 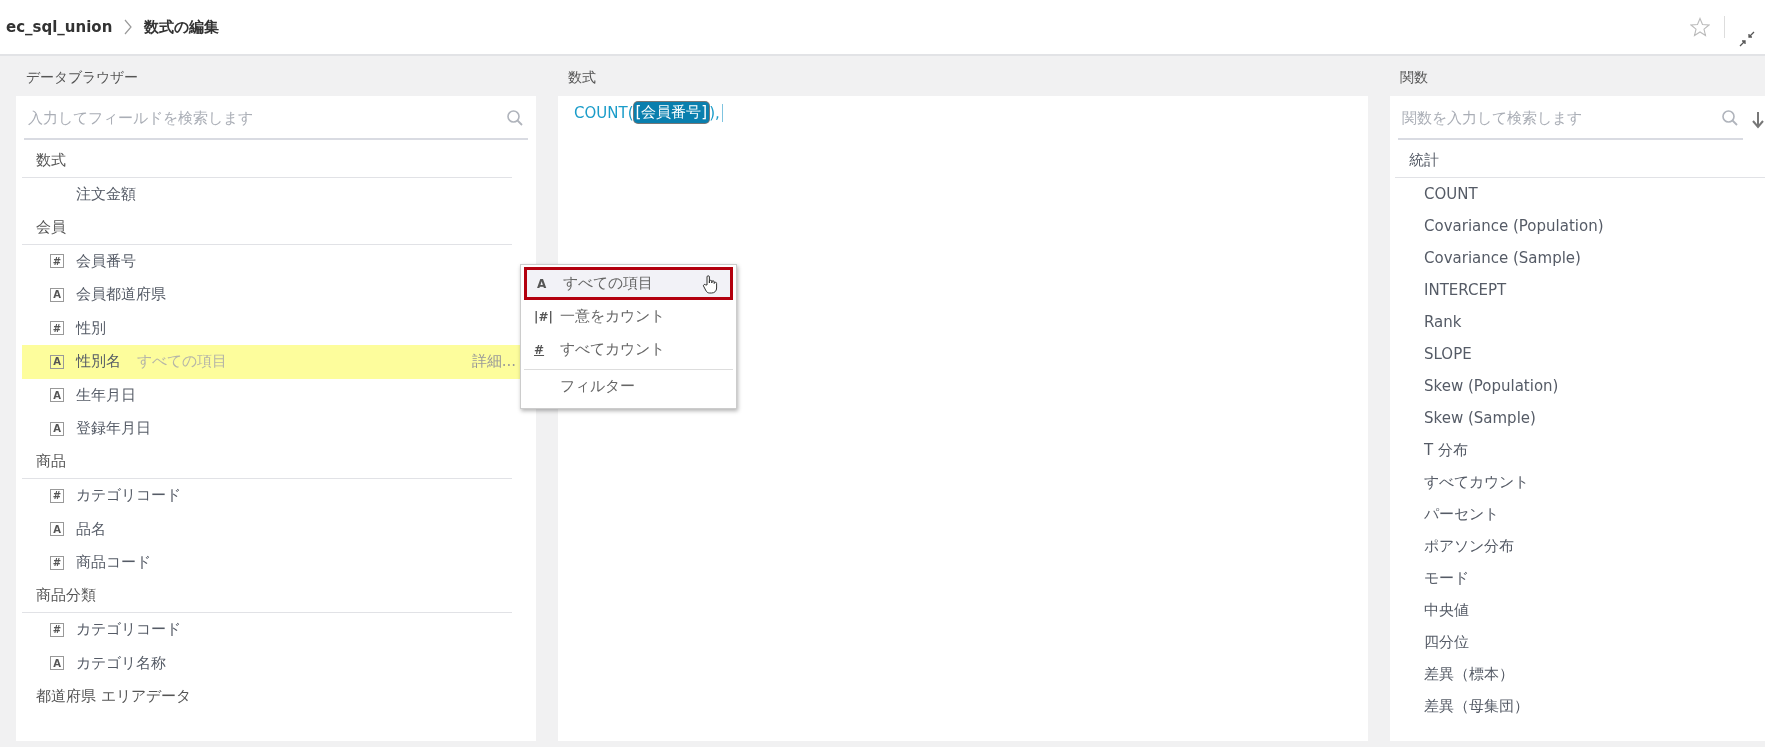 I want to click on field-item: A 品名, so click(x=272, y=529).